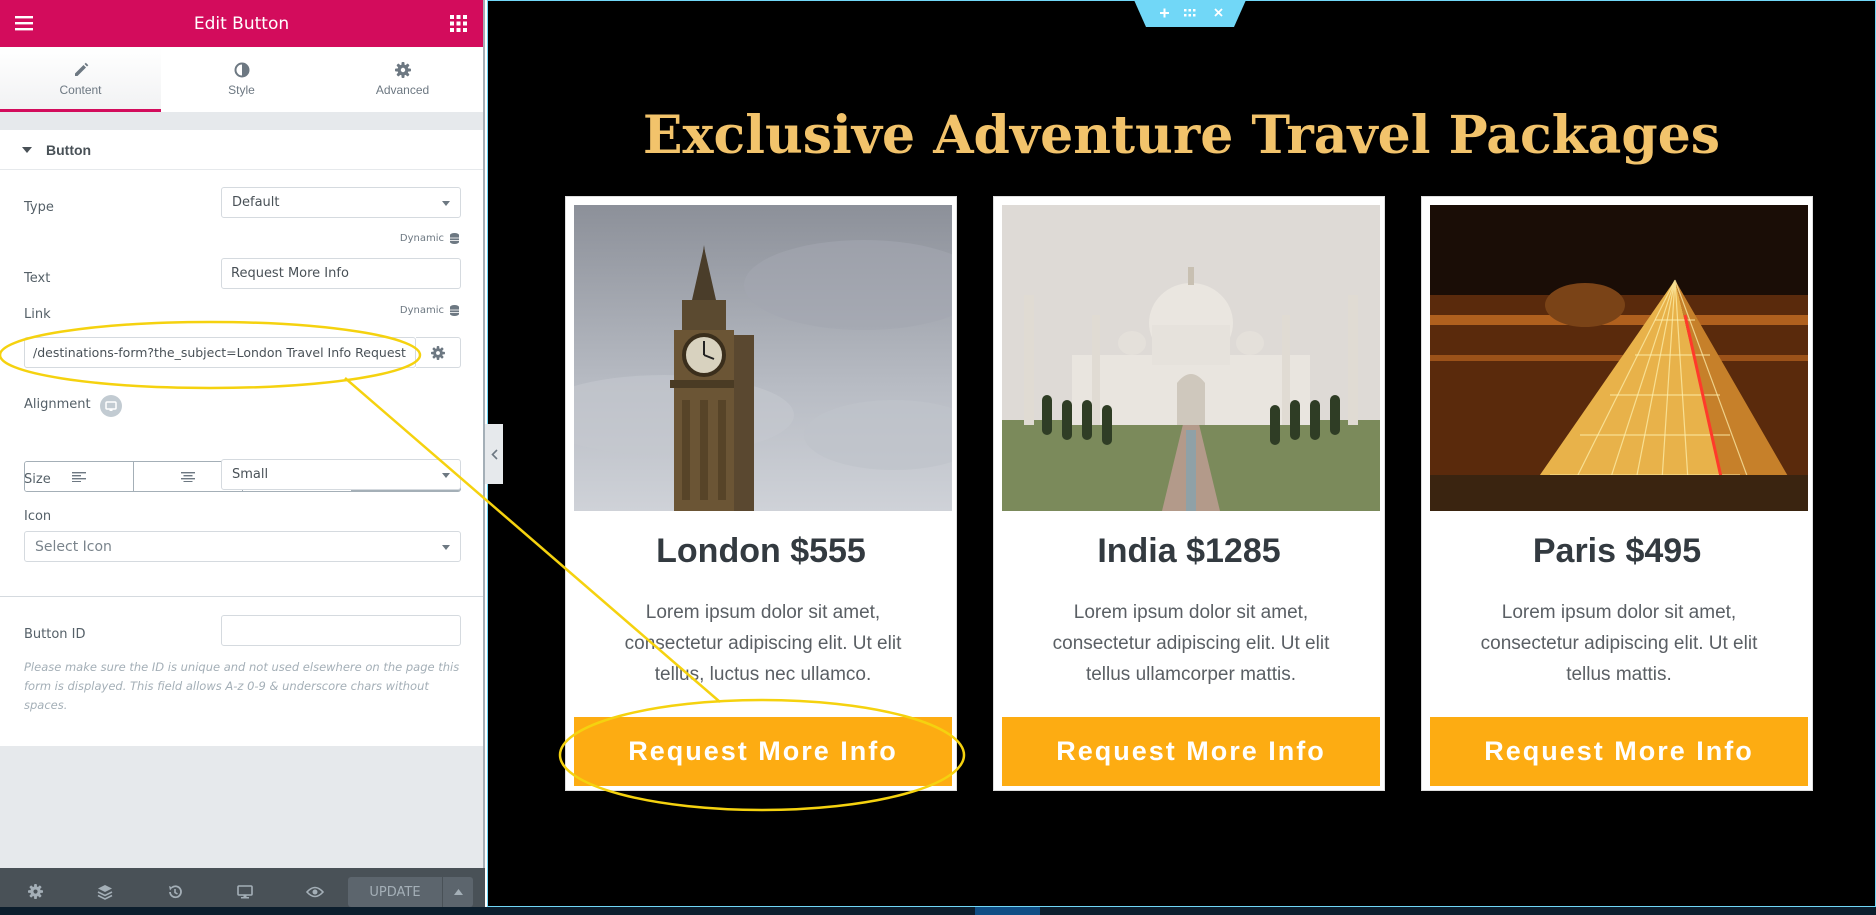 The width and height of the screenshot is (1876, 915). Describe the element at coordinates (37, 278) in the screenshot. I see `text-label: Text` at that location.